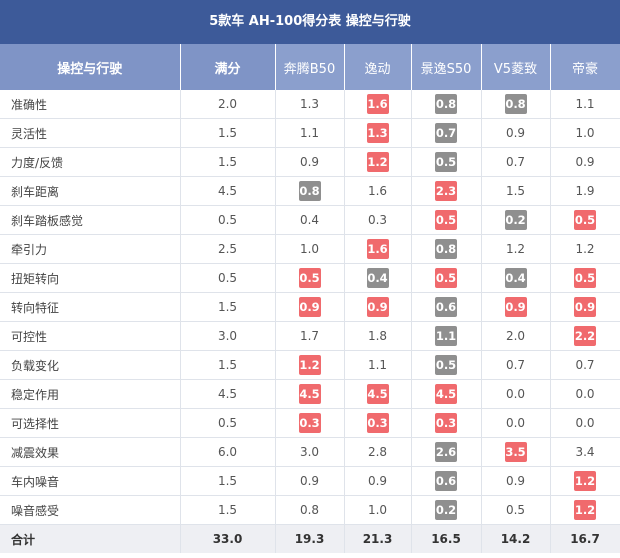 Image resolution: width=620 pixels, height=558 pixels. I want to click on score-cell: 1.3, so click(378, 133).